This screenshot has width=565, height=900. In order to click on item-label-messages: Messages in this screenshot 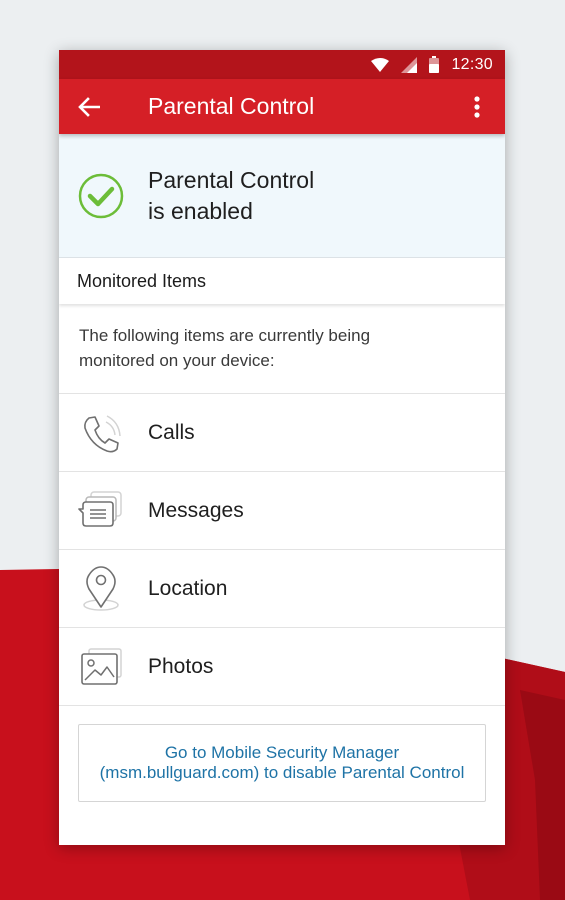, I will do `click(196, 510)`.